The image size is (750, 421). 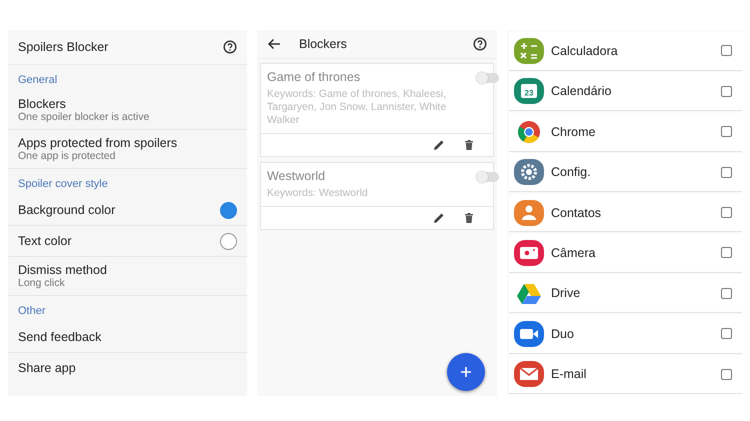 I want to click on section-header: General, so click(x=37, y=80).